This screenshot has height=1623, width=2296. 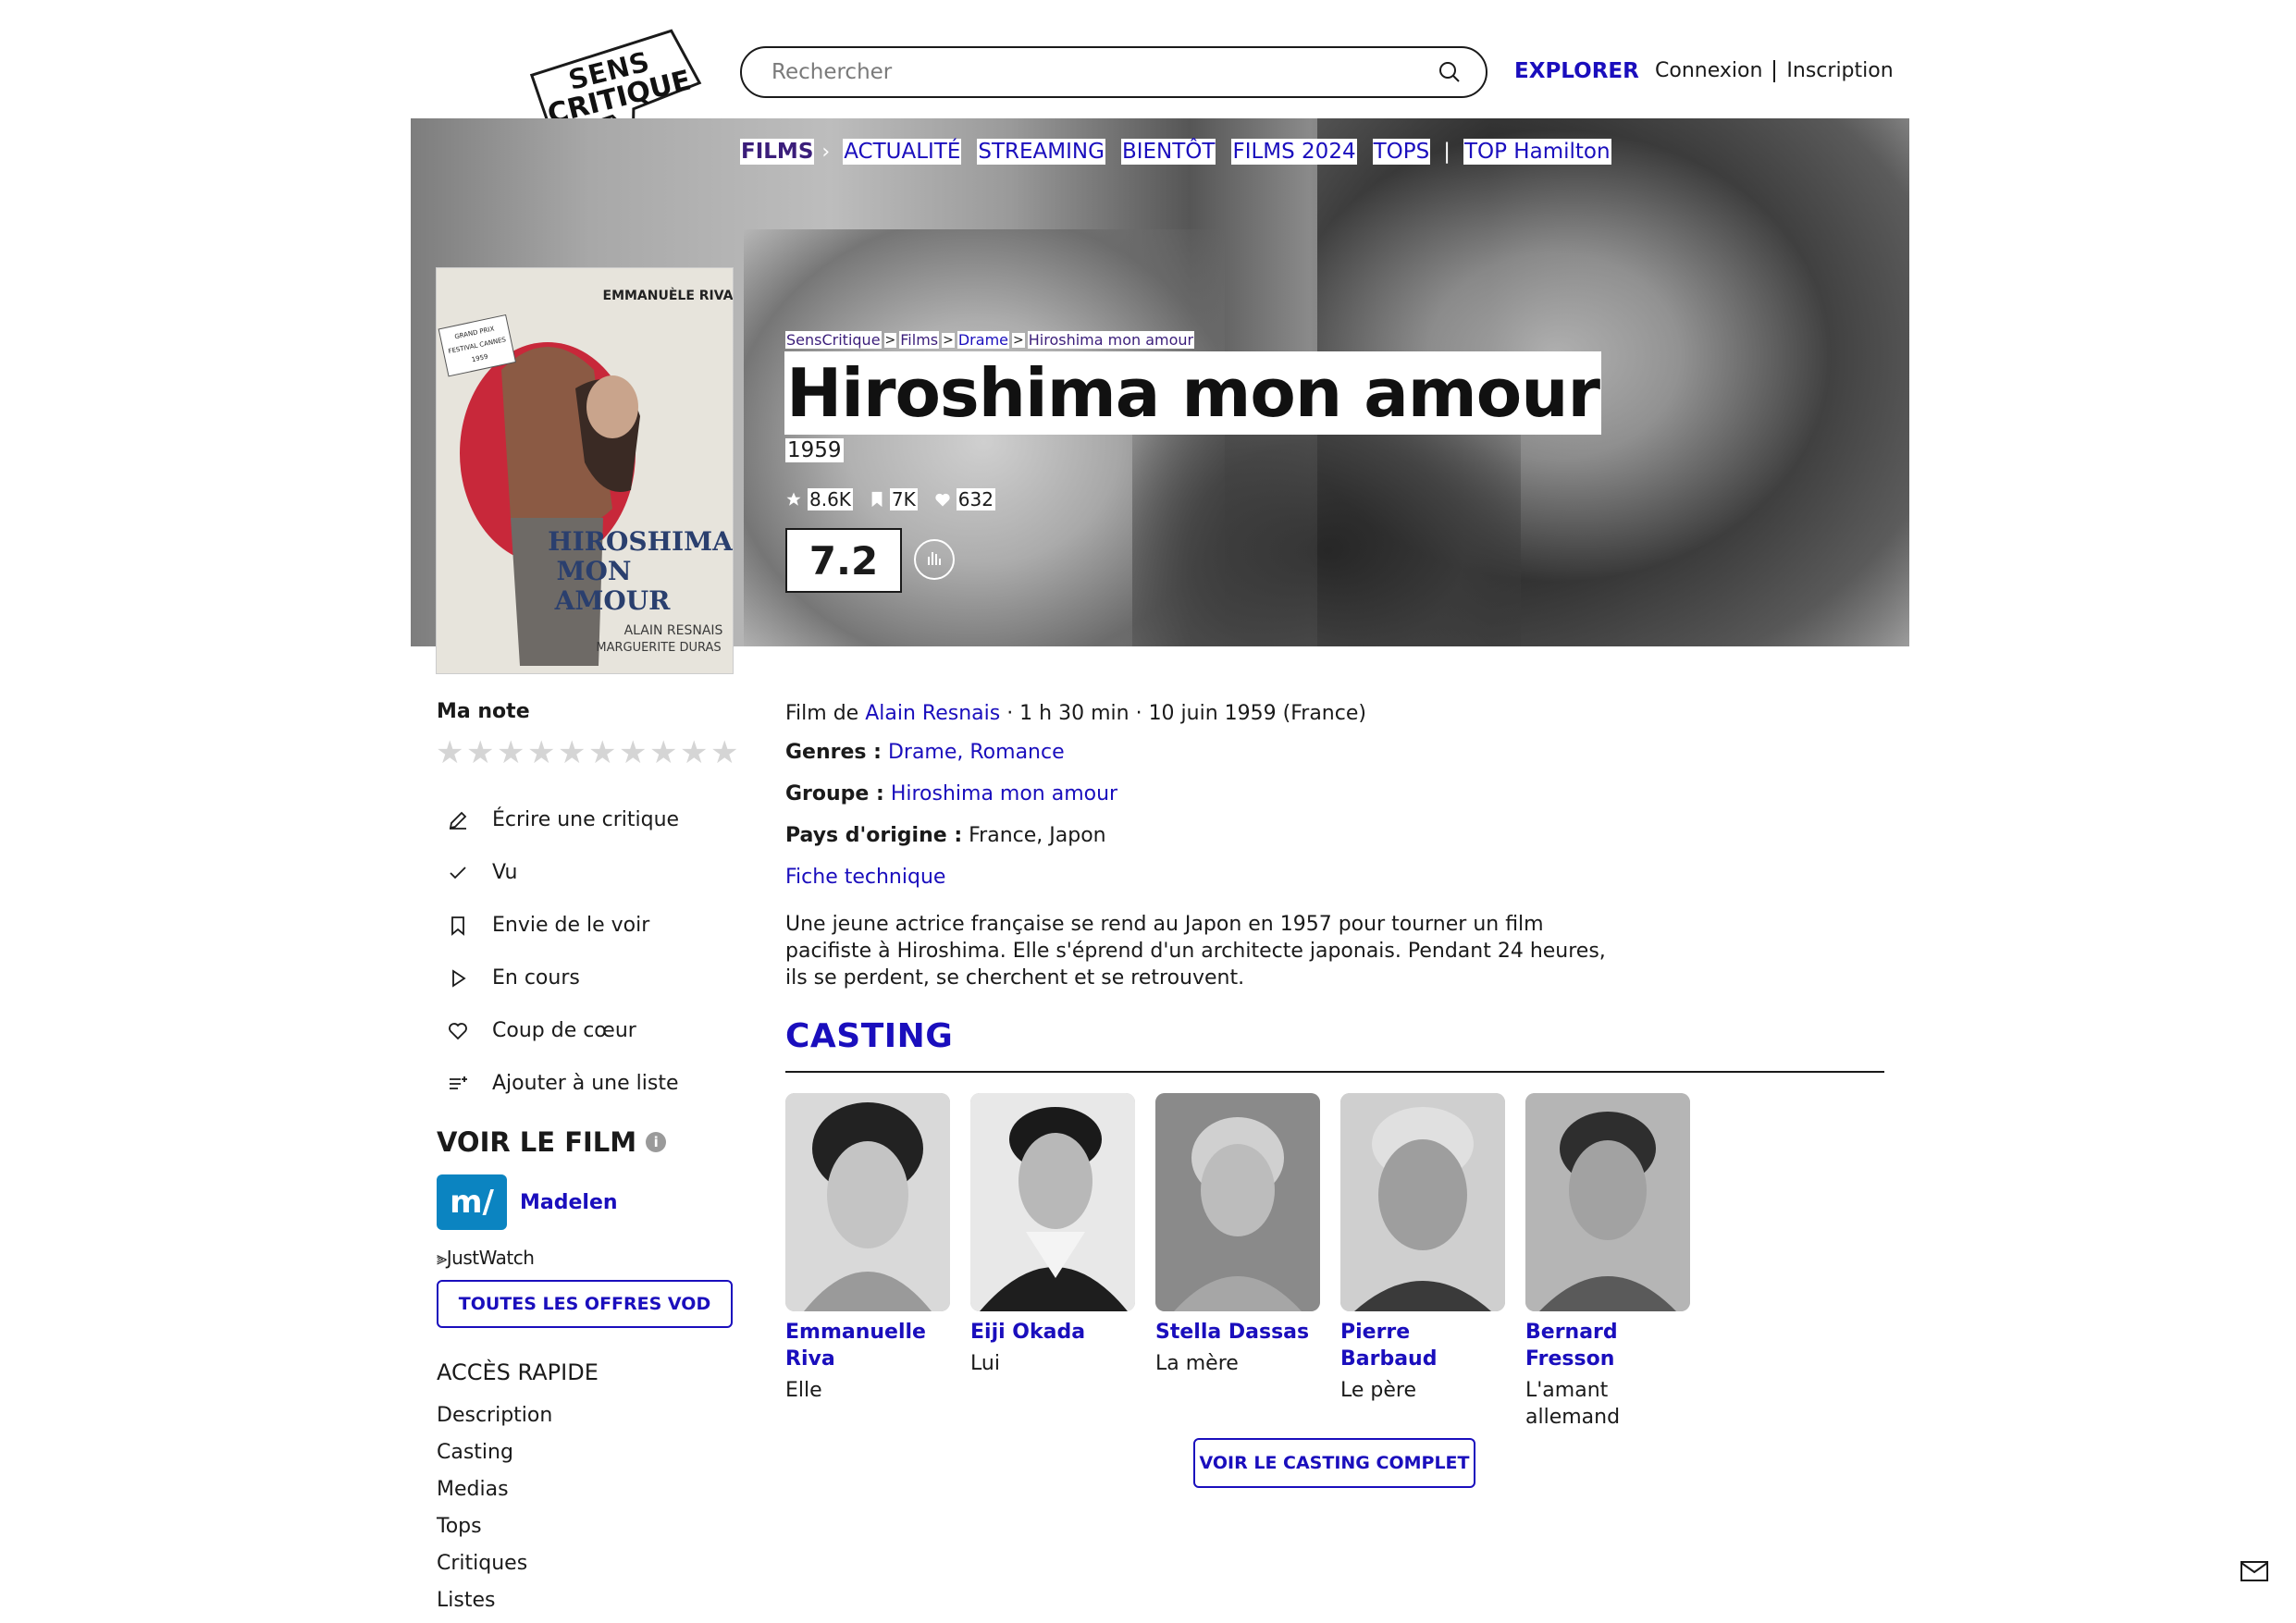 I want to click on movie-stats: 8.6K 7K 632, so click(x=898, y=499).